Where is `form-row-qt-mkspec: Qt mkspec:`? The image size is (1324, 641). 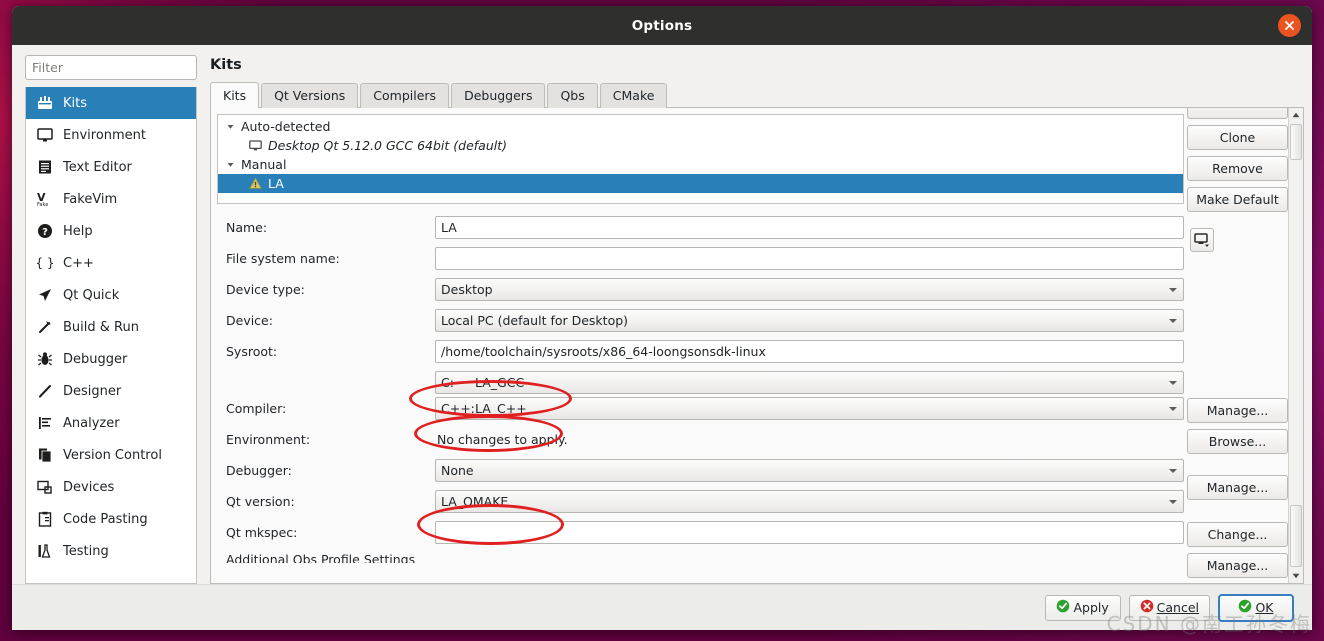
form-row-qt-mkspec: Qt mkspec: is located at coordinates (700, 532).